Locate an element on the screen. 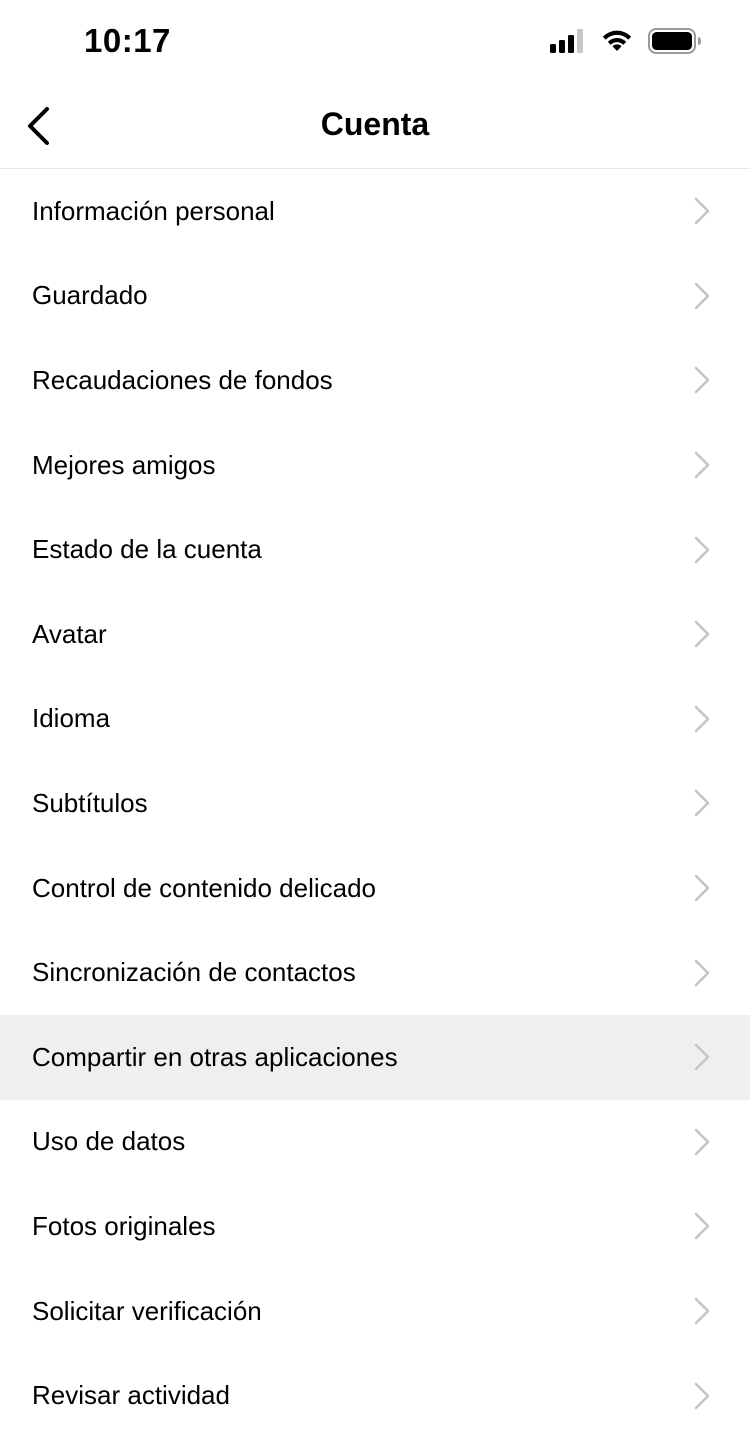  menu-item-label: Revisar actividad is located at coordinates (131, 1395).